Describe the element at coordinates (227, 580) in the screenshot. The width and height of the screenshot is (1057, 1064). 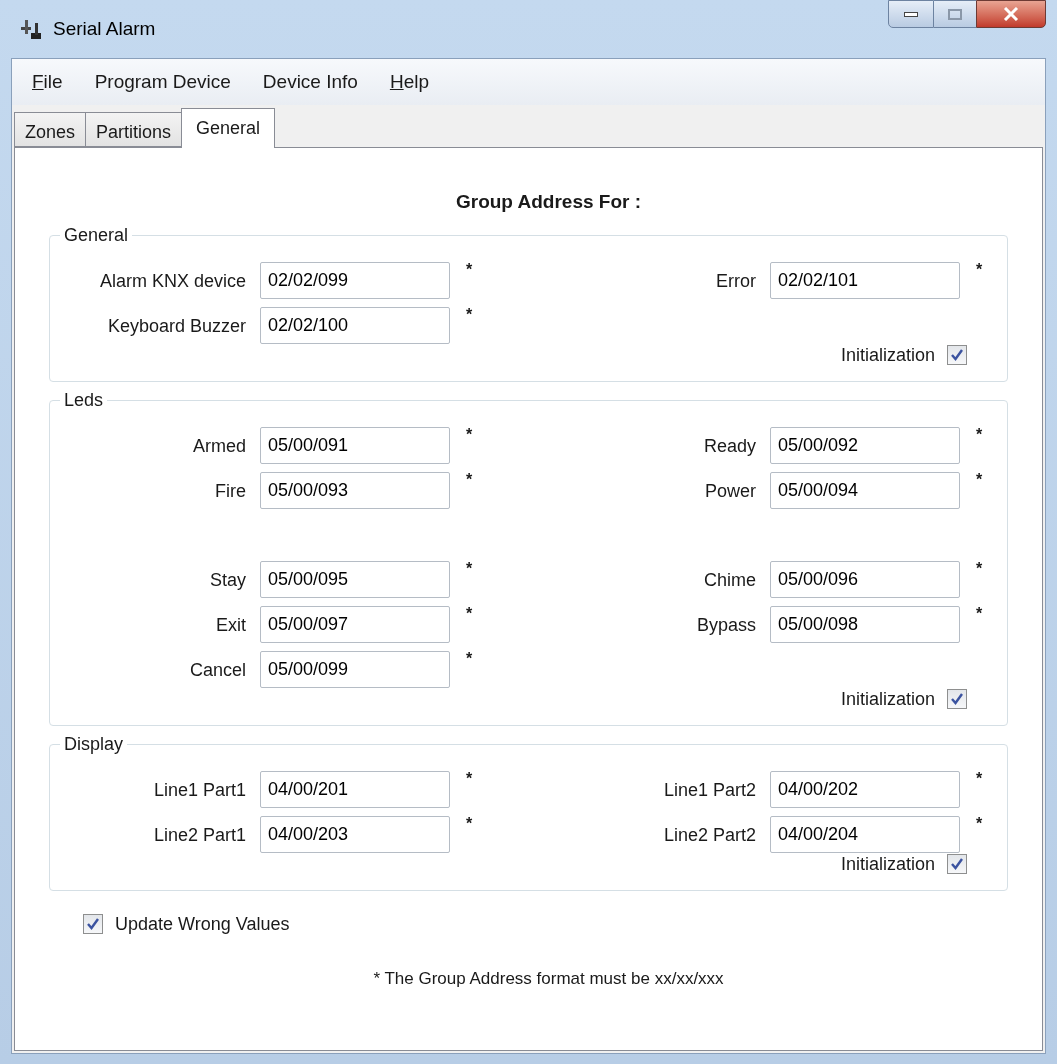
I see `field-label: Stay` at that location.